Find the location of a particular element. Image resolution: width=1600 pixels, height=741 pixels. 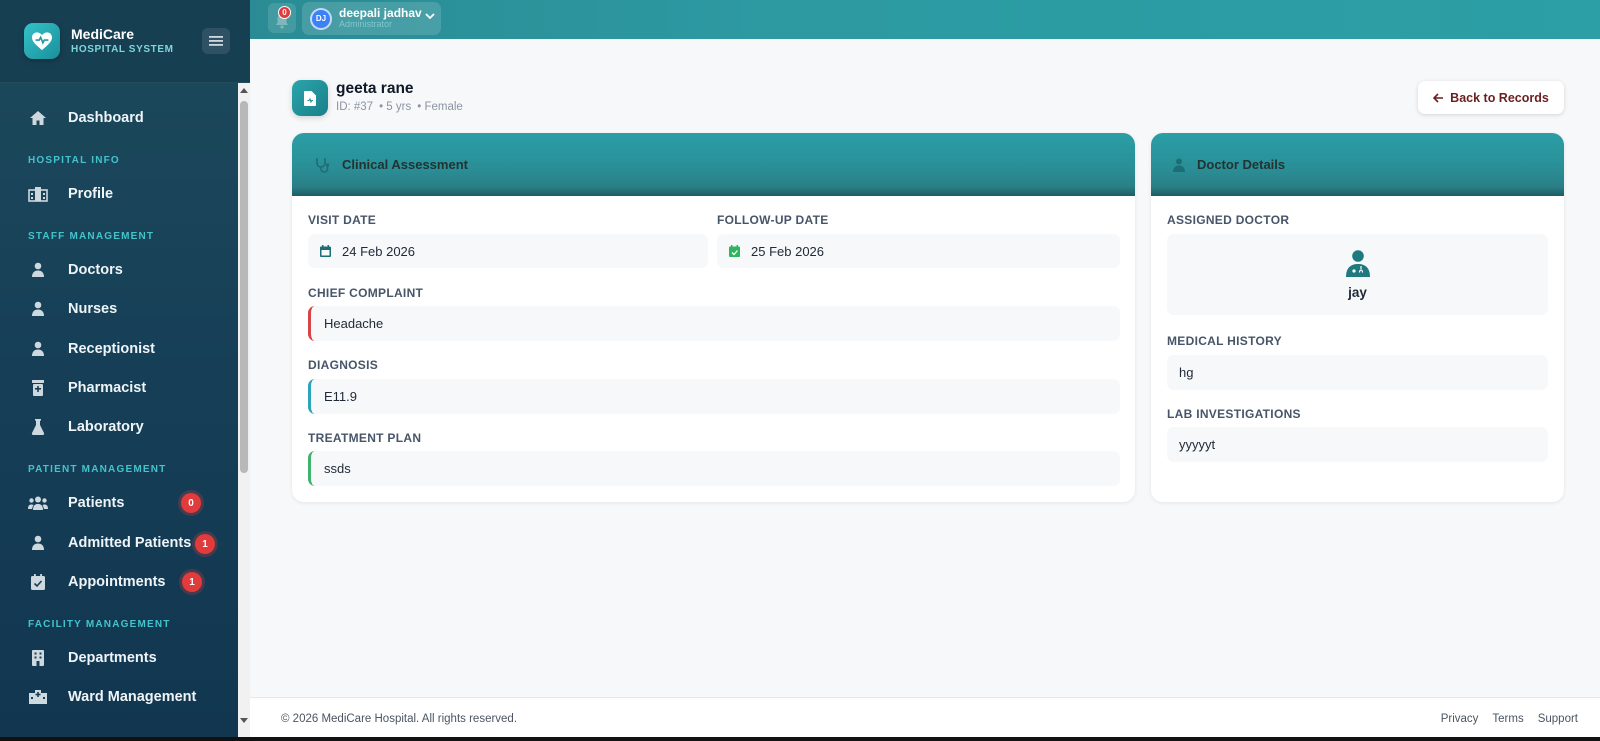

card-header: Doctor Details is located at coordinates (1357, 164).